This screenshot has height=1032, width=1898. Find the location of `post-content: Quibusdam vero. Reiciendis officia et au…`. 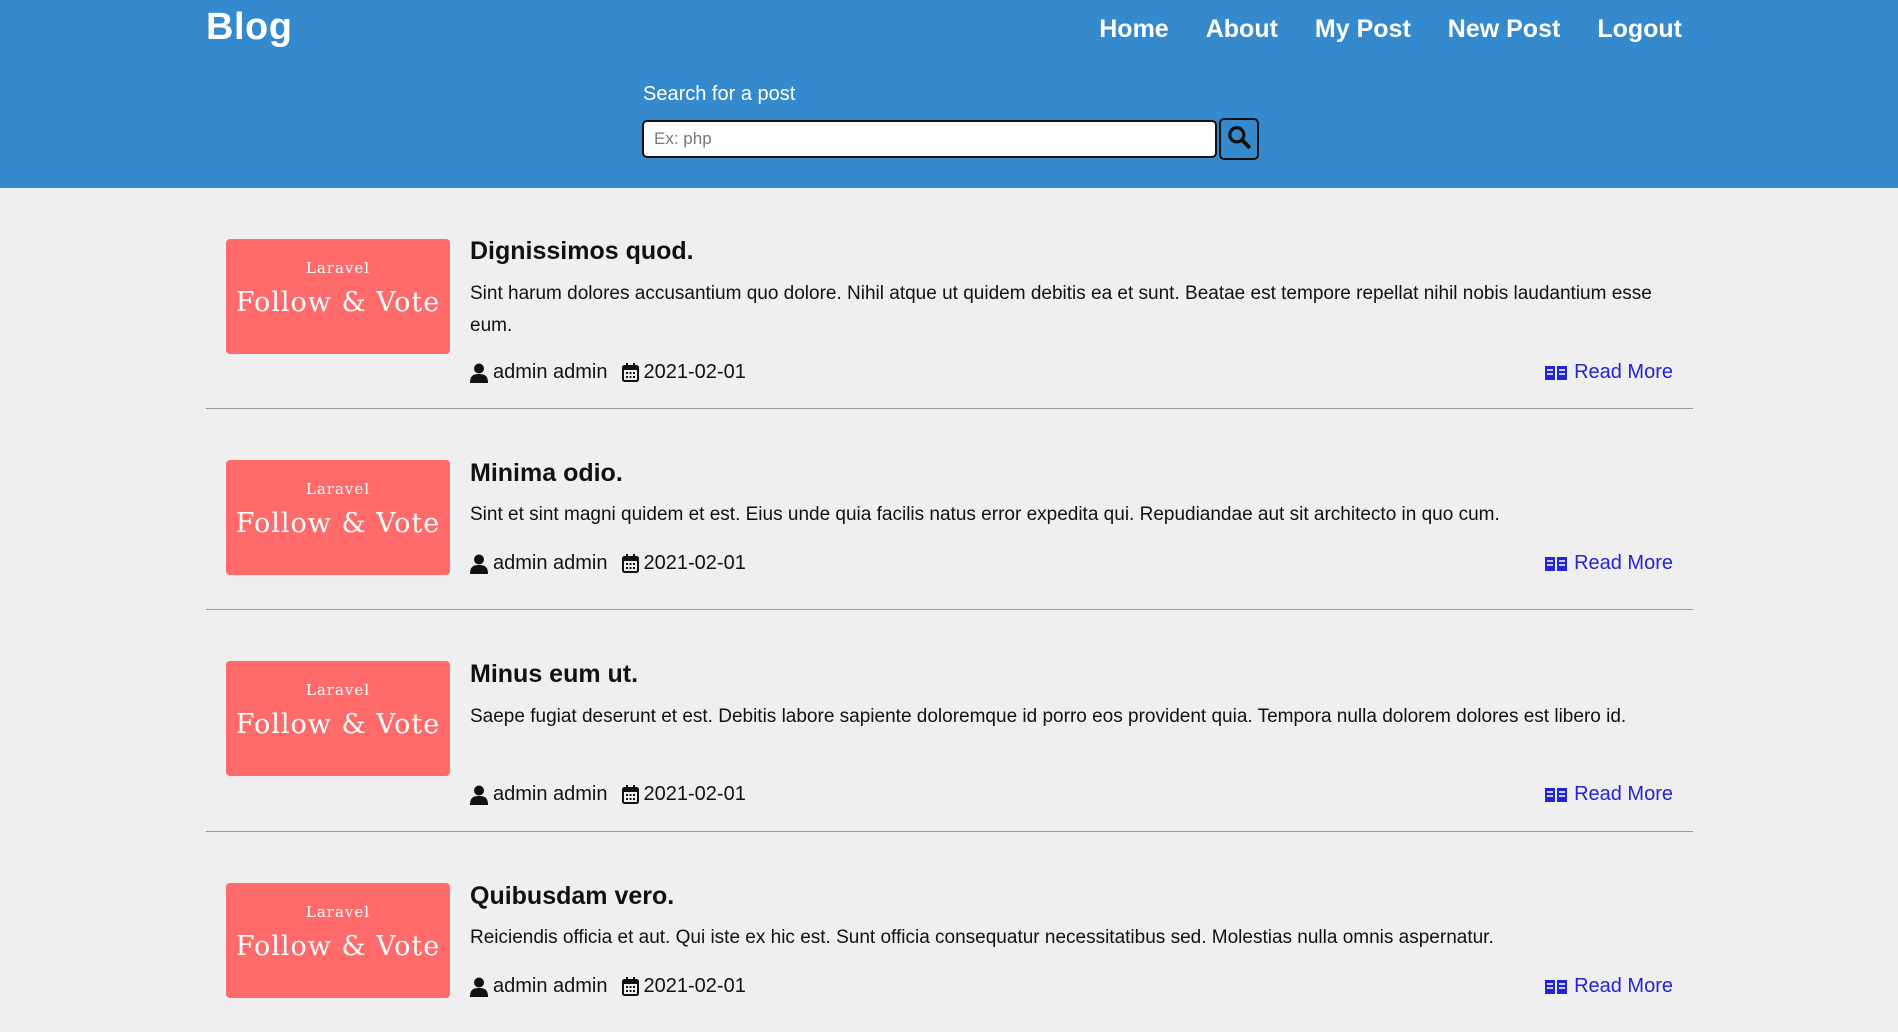

post-content: Quibusdam vero. Reiciendis officia et au… is located at coordinates (1071, 952).